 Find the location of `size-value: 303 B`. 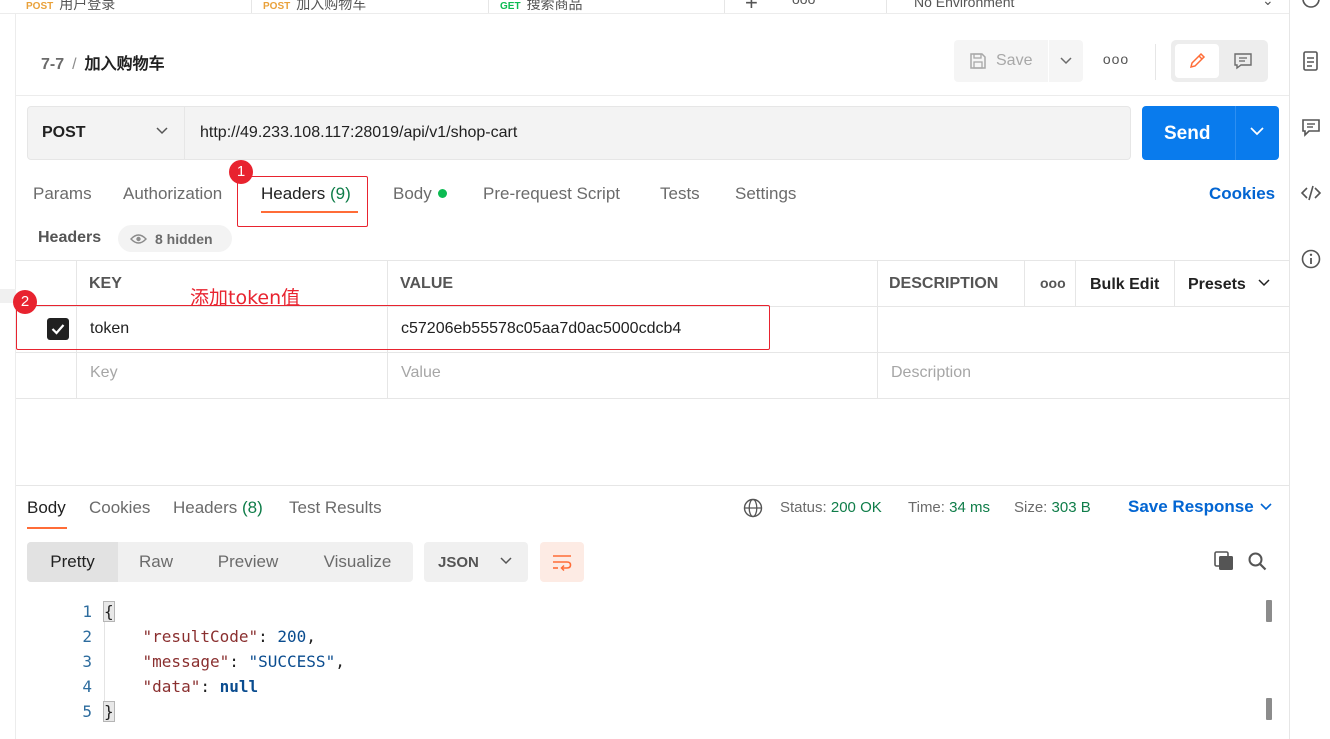

size-value: 303 B is located at coordinates (1071, 507).